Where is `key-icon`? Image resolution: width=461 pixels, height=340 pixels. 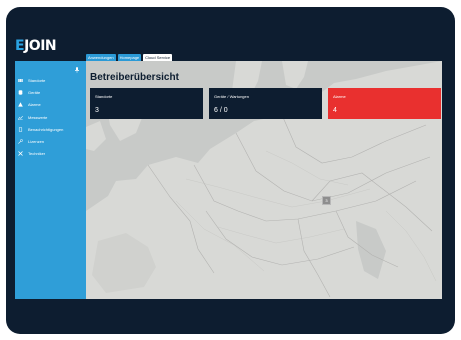
key-icon is located at coordinates (20, 141).